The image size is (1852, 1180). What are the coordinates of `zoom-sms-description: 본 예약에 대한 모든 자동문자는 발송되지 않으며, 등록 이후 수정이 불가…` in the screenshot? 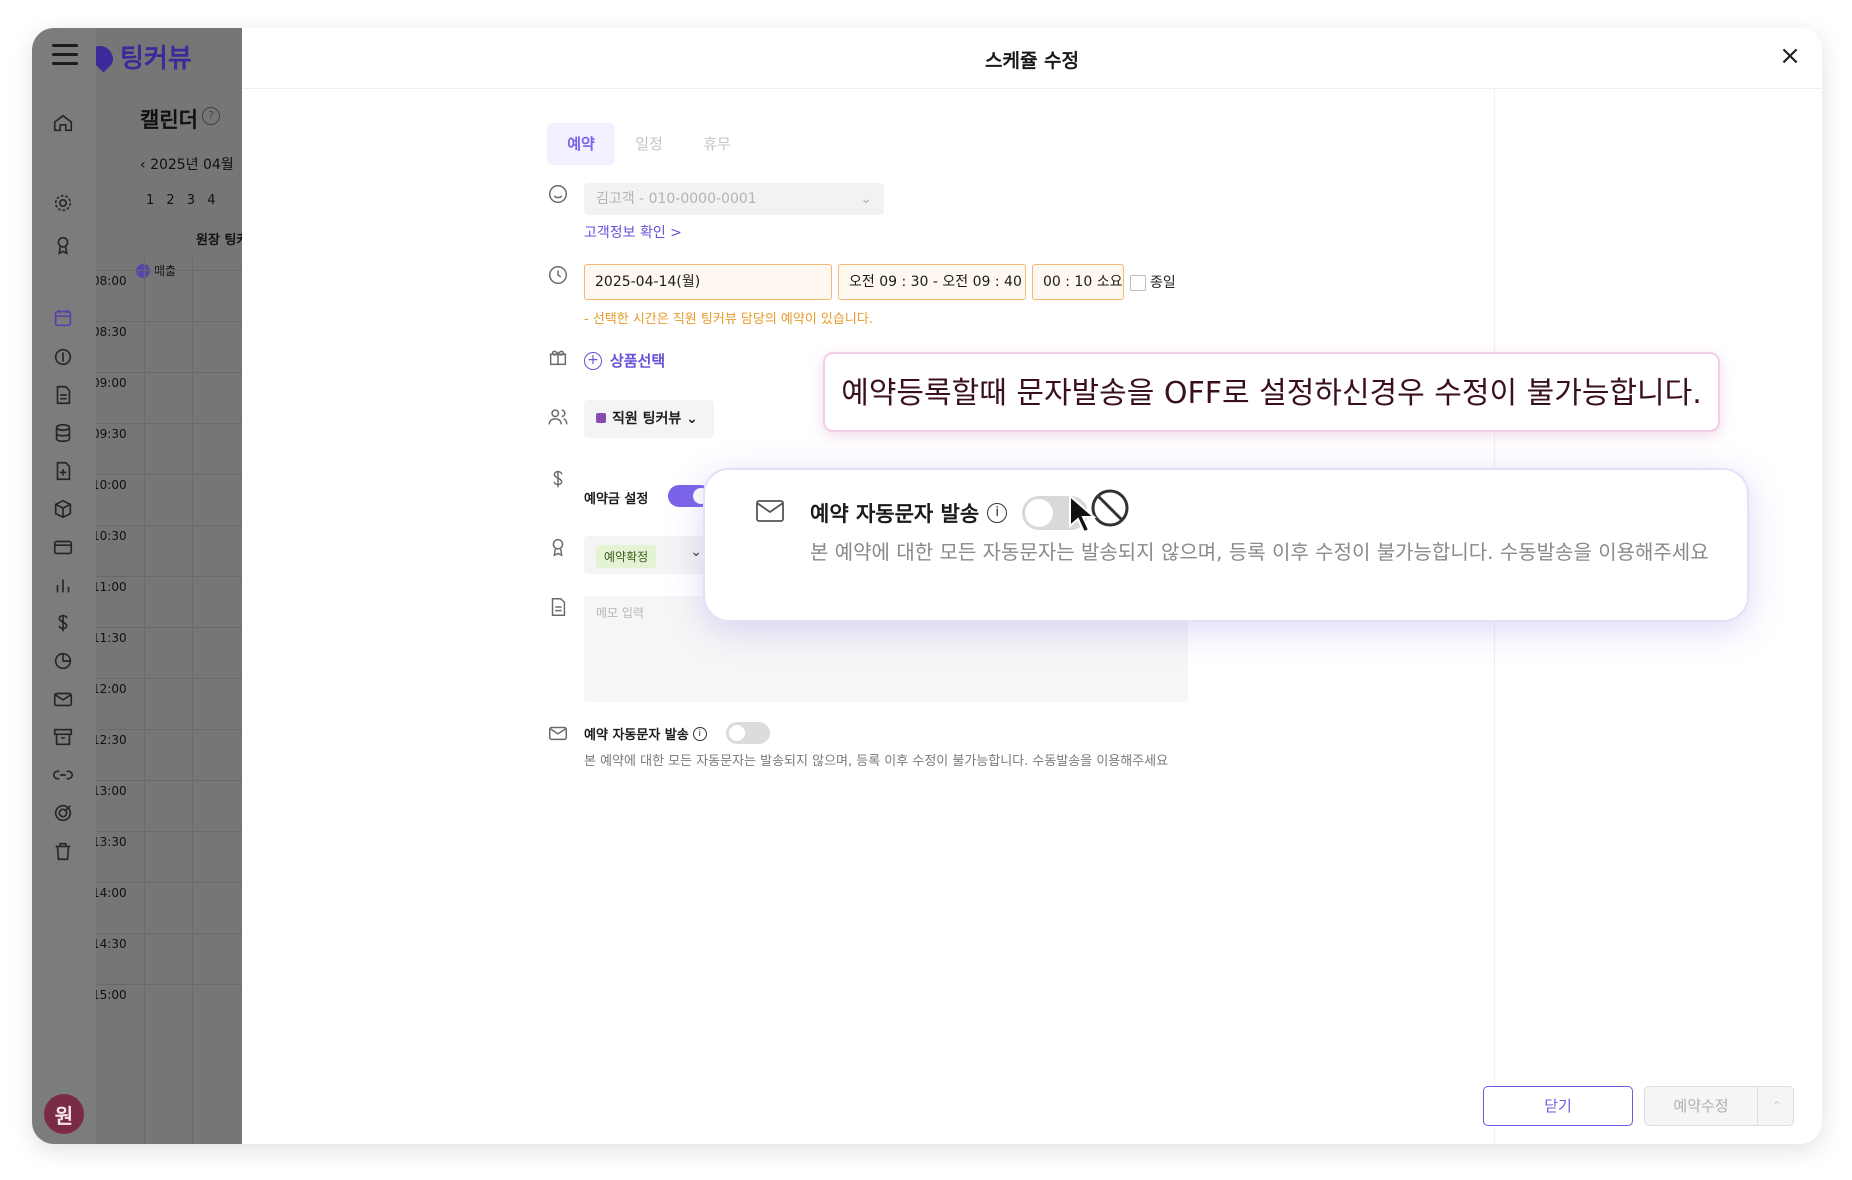 It's located at (1259, 552).